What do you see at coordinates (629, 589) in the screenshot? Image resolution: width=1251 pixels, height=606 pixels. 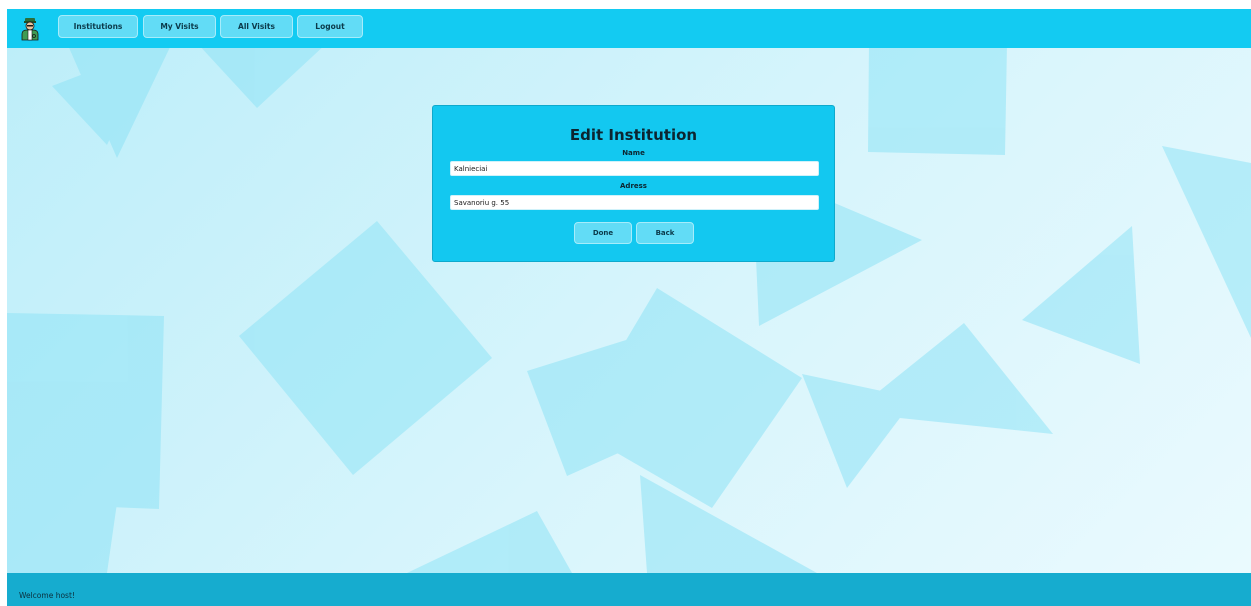 I see `footer-bar: Welcome host!` at bounding box center [629, 589].